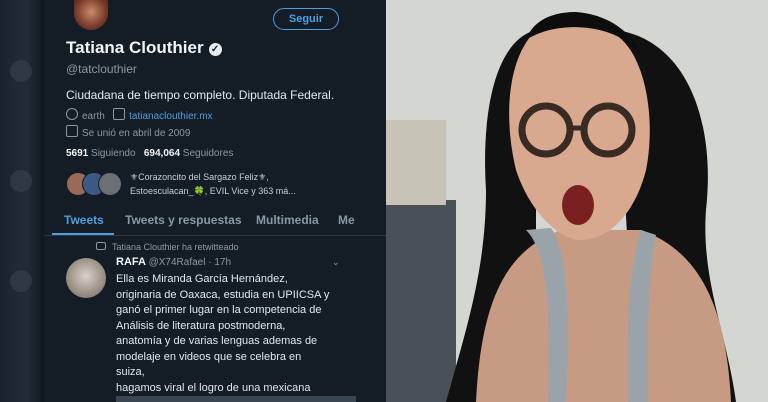 The width and height of the screenshot is (768, 402). I want to click on profile-stats: 5691 Siguiendo 694,064 Seguidores, so click(149, 153).